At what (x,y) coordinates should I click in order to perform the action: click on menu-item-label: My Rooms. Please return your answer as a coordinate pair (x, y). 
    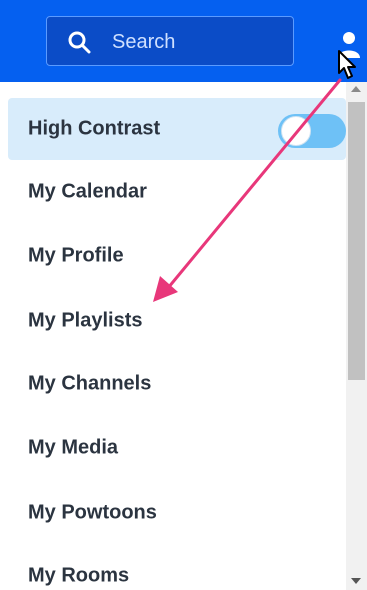
    Looking at the image, I should click on (79, 575).